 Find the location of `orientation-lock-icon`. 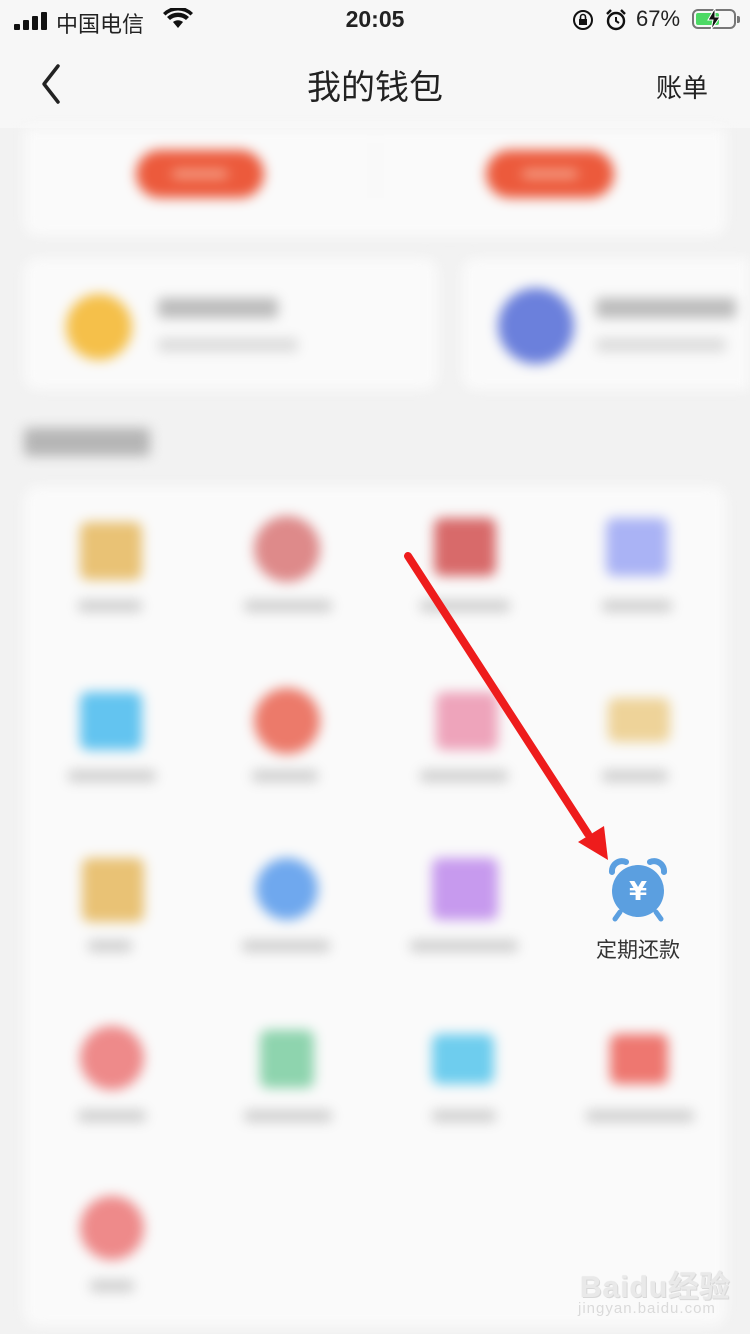

orientation-lock-icon is located at coordinates (583, 20).